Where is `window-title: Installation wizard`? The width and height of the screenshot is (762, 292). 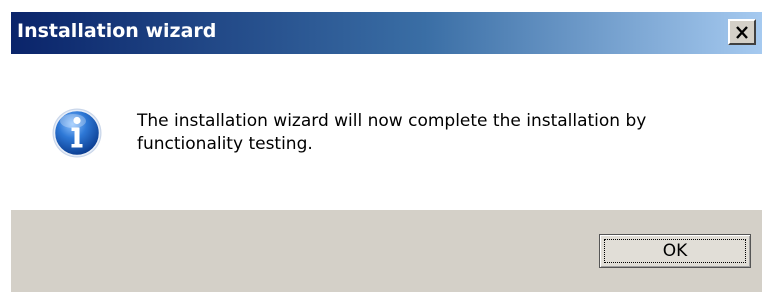 window-title: Installation wizard is located at coordinates (117, 31).